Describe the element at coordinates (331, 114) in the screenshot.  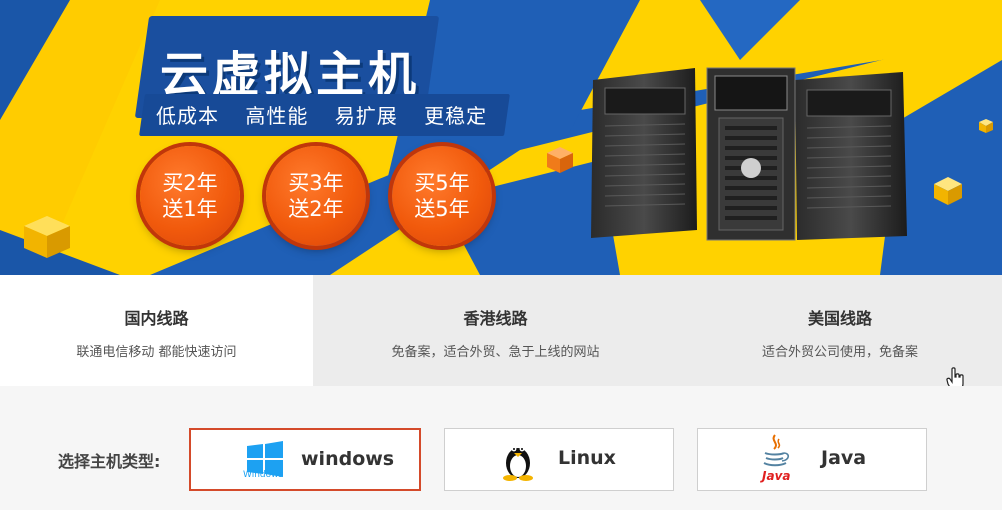
I see `feature-list: 低成本 高性能 易扩展 更稳定` at that location.